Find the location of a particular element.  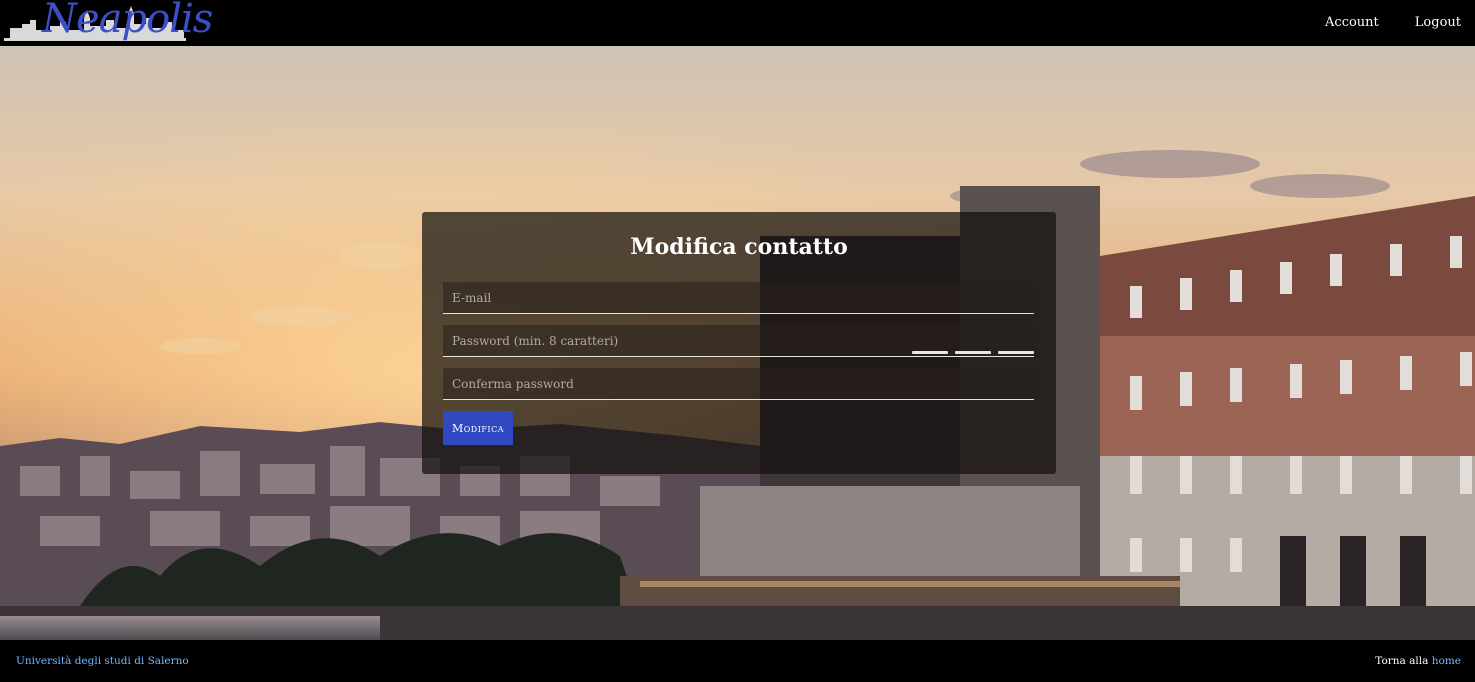

account-link: Account is located at coordinates (1352, 22).